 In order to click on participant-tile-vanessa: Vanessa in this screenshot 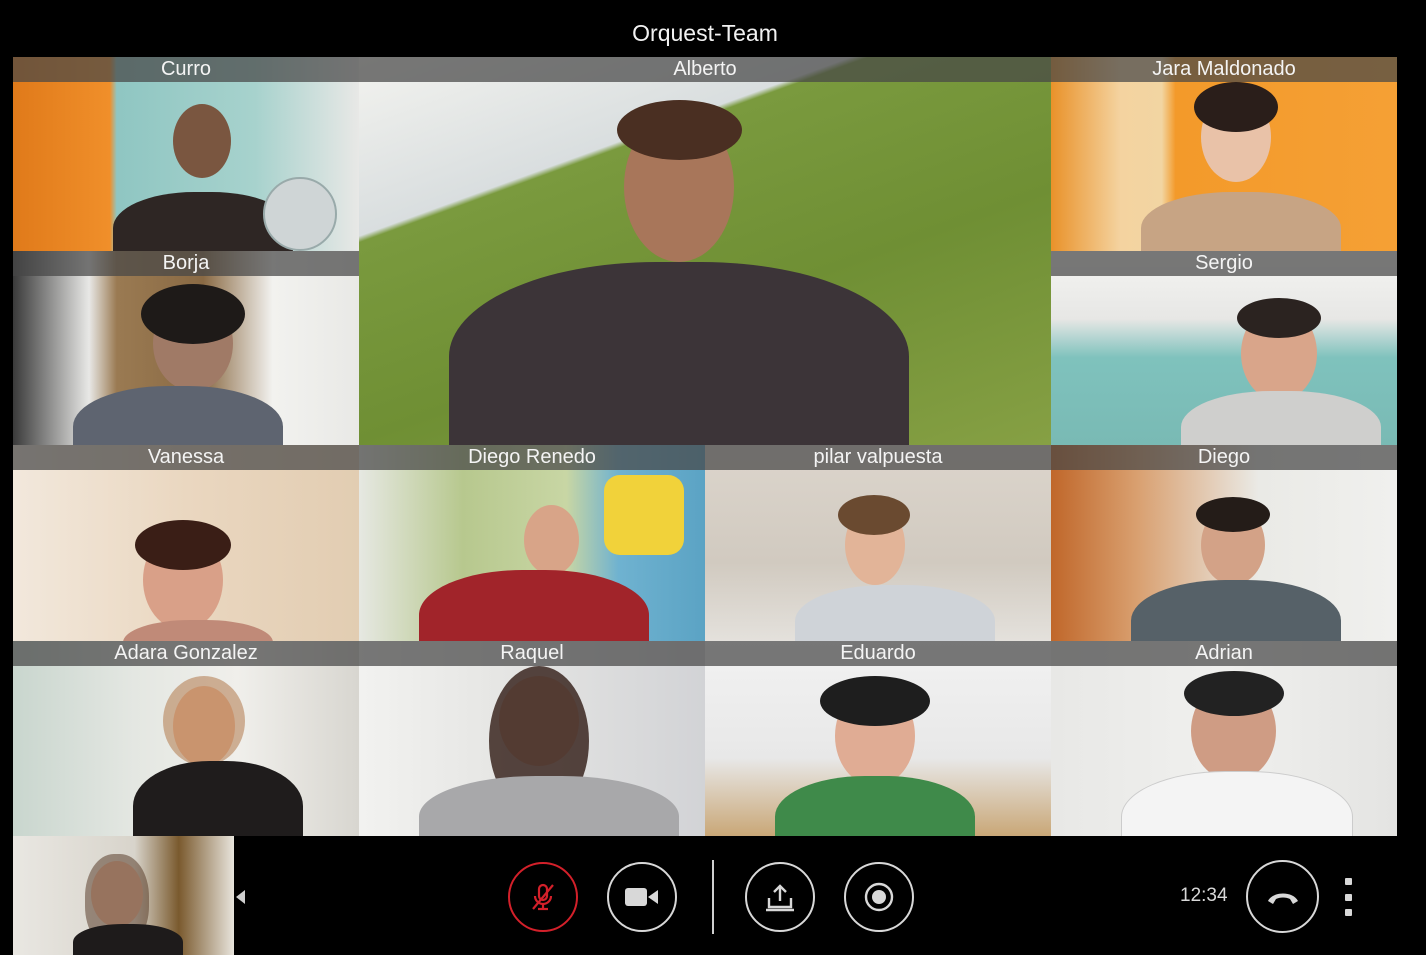, I will do `click(186, 543)`.